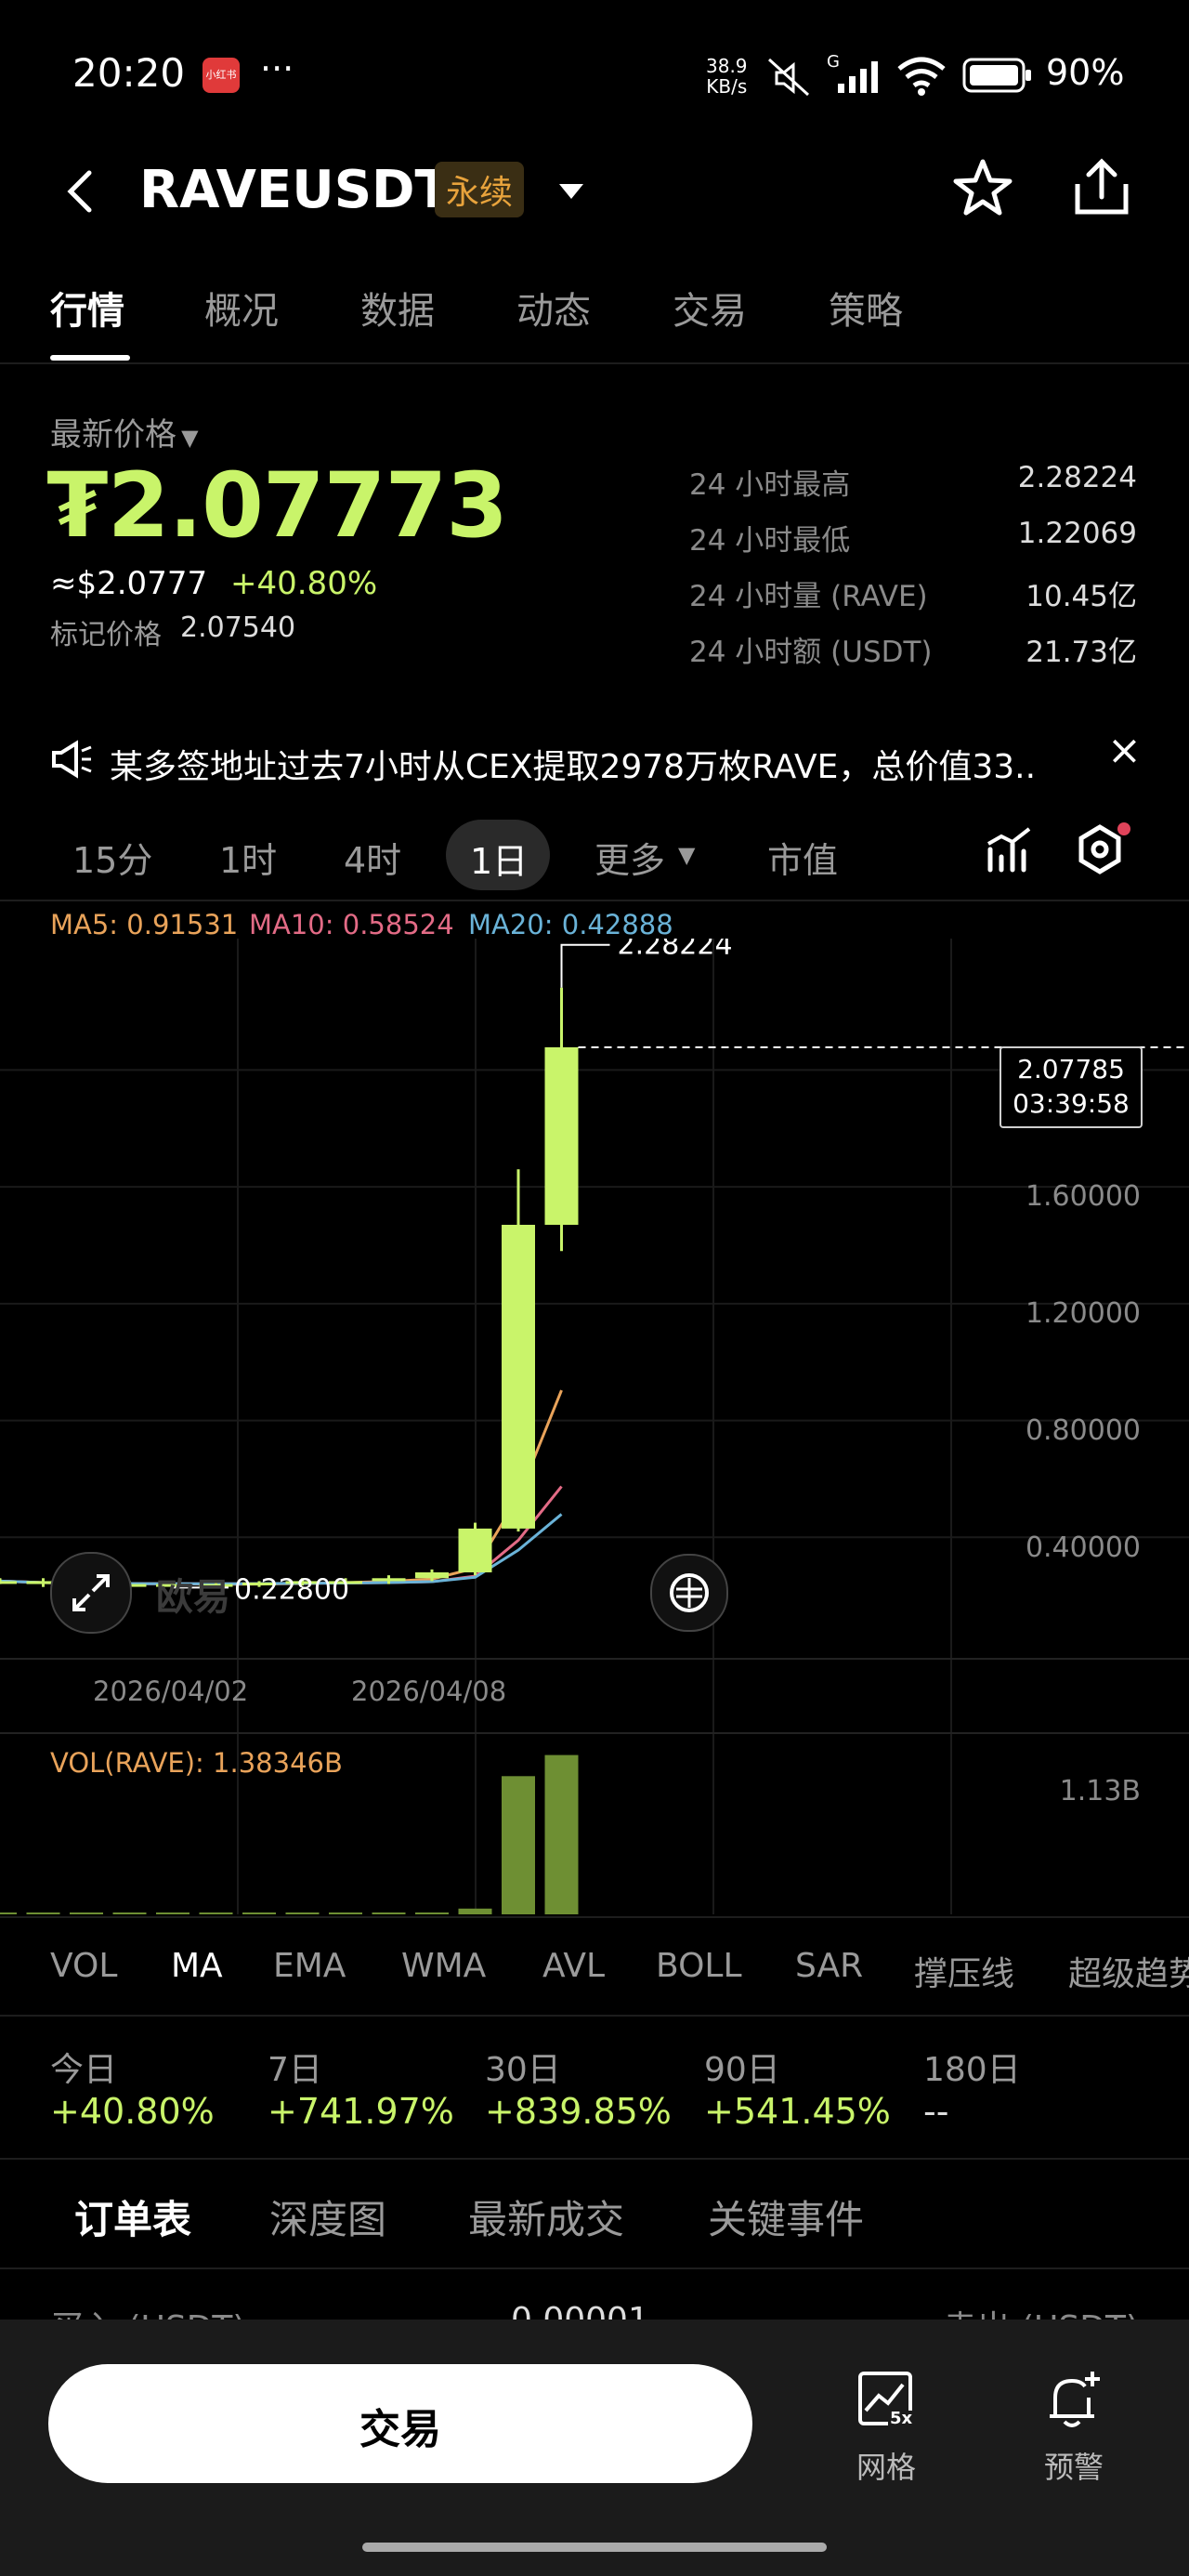 The width and height of the screenshot is (1189, 2576). I want to click on perf-30d-label: 30日, so click(523, 2070).